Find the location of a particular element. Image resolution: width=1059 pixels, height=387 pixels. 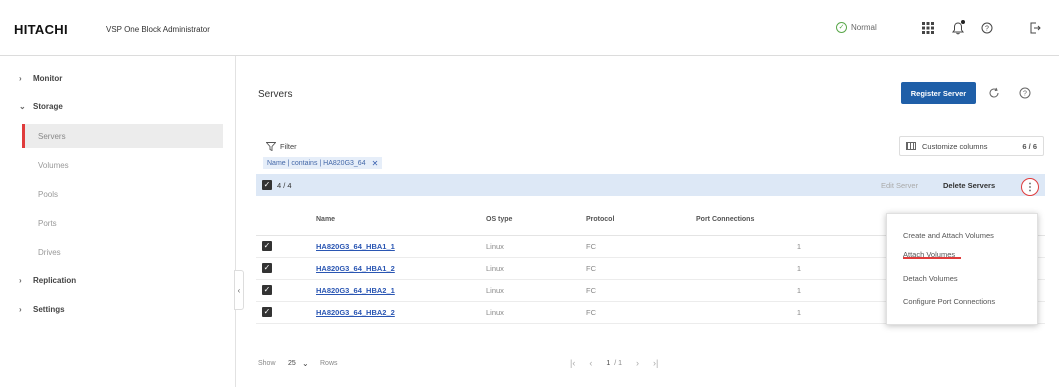

sidebar-item-storage: ⌄ Storage is located at coordinates (118, 106).